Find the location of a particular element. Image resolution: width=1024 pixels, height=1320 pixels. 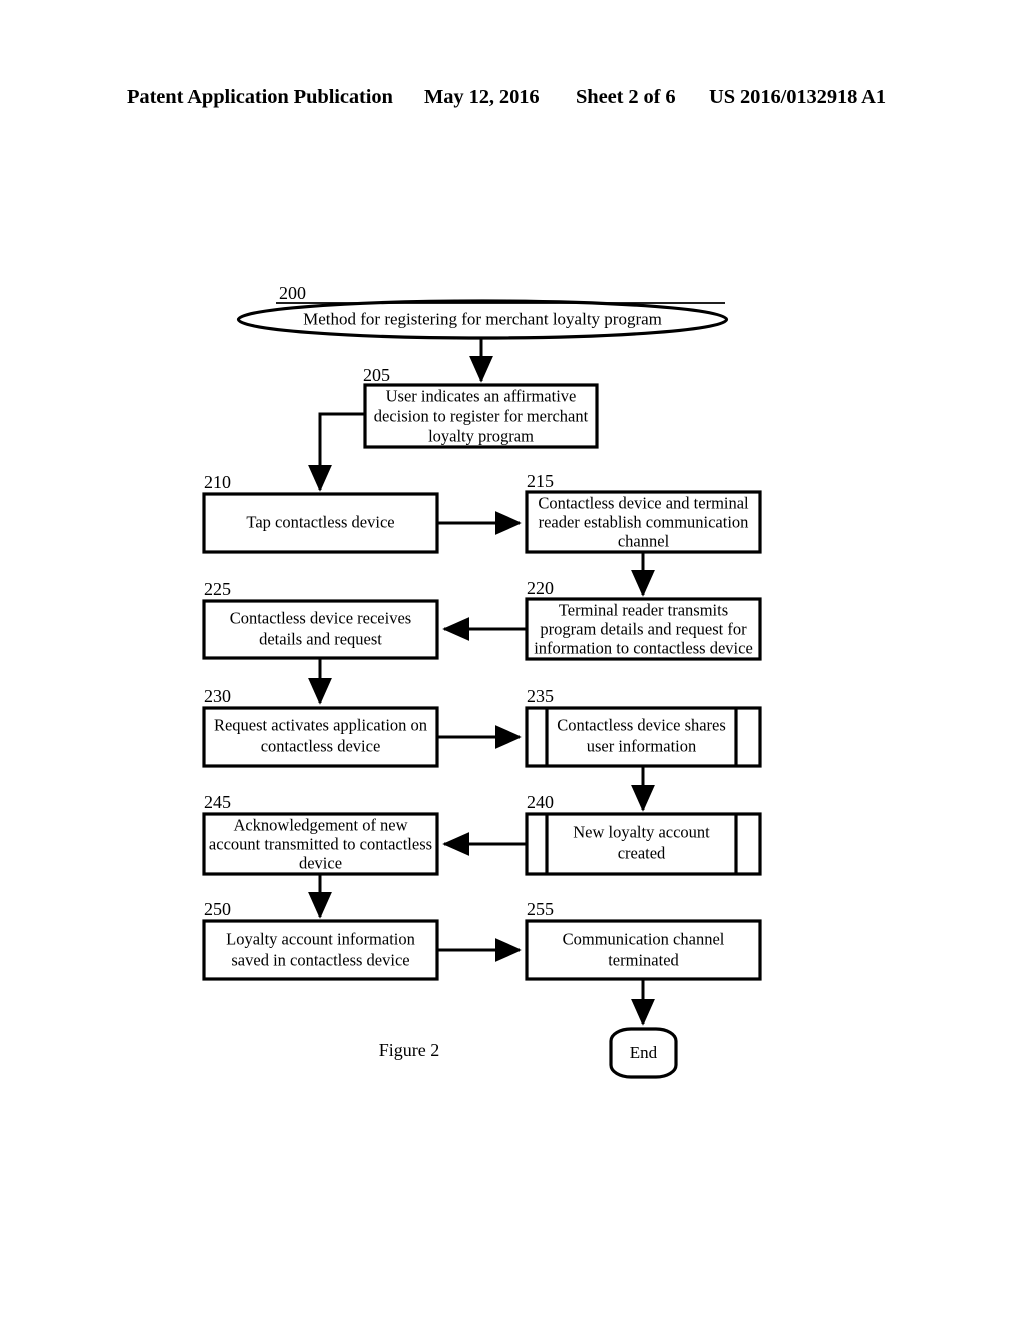

node-255-line-1: Communication channel is located at coordinates (644, 938).